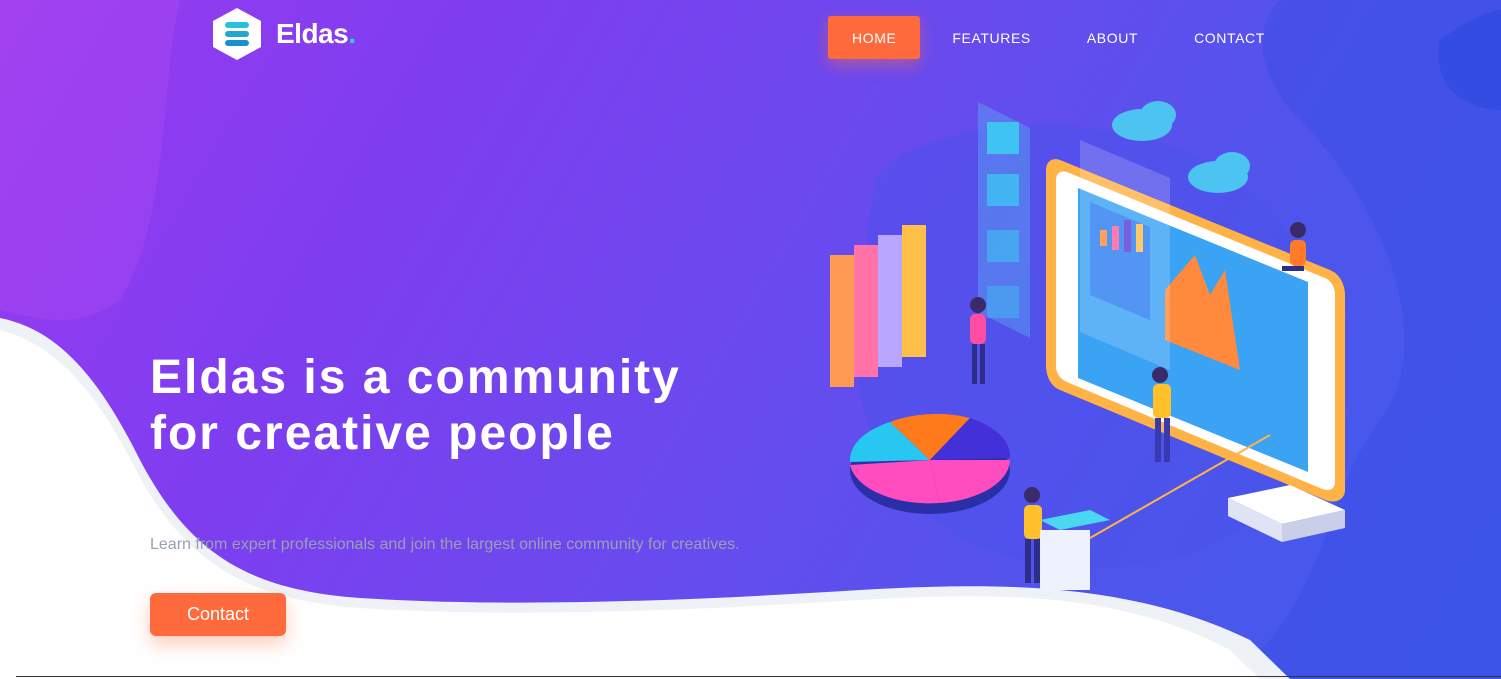  What do you see at coordinates (312, 33) in the screenshot?
I see `brand-name-text: Eldas` at bounding box center [312, 33].